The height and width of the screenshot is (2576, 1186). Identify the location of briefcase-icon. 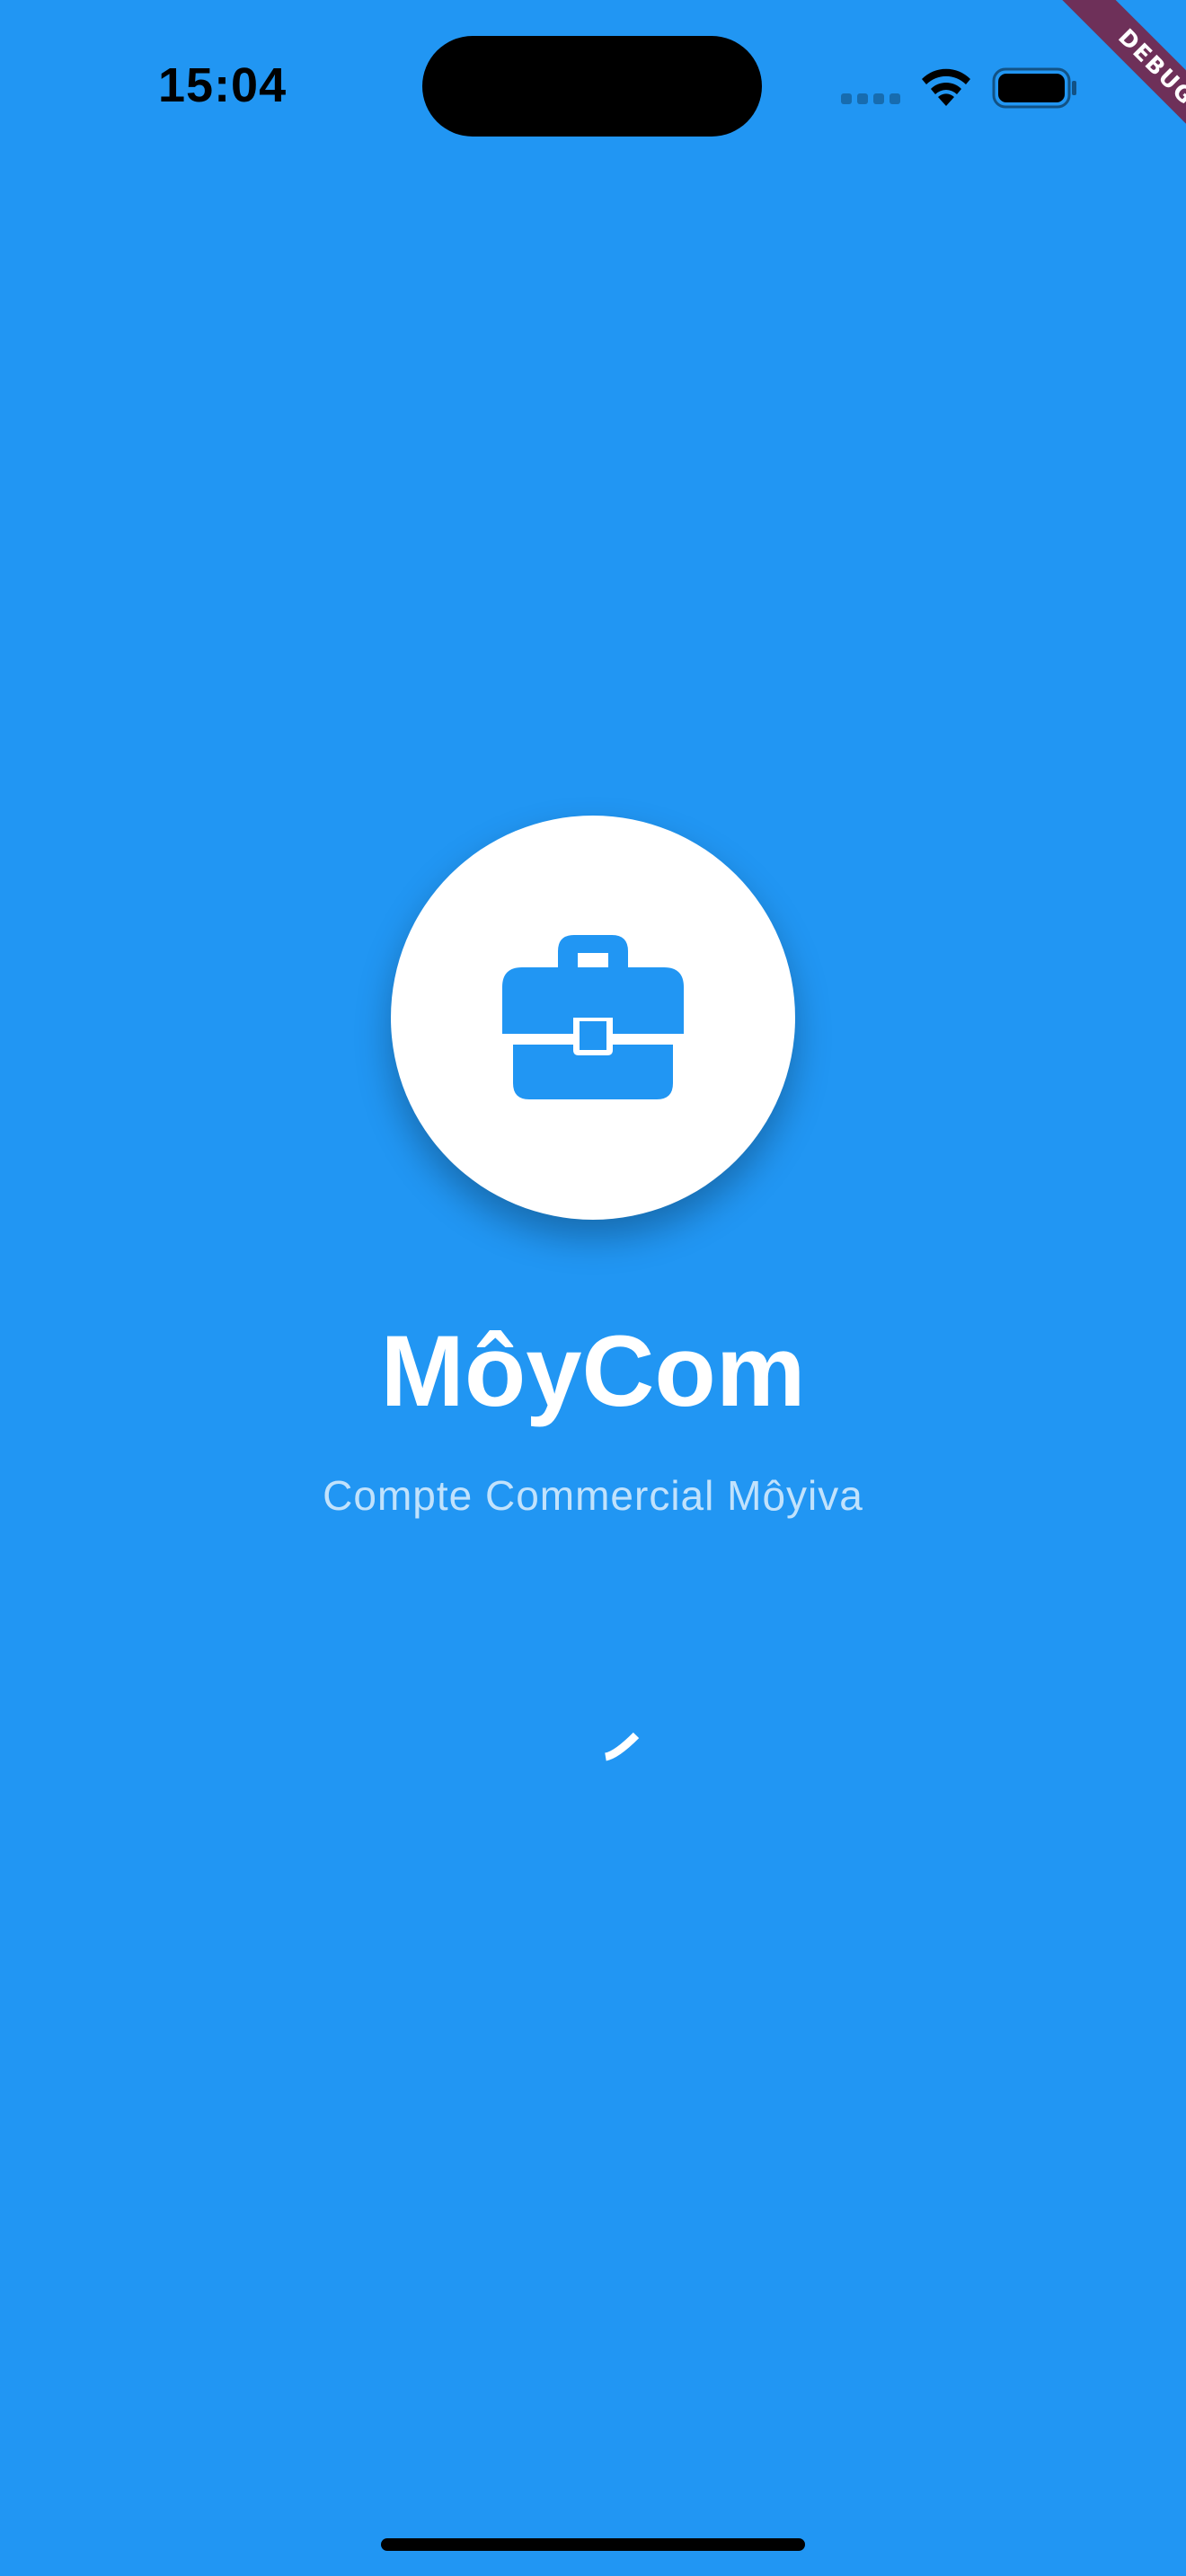
(593, 1017).